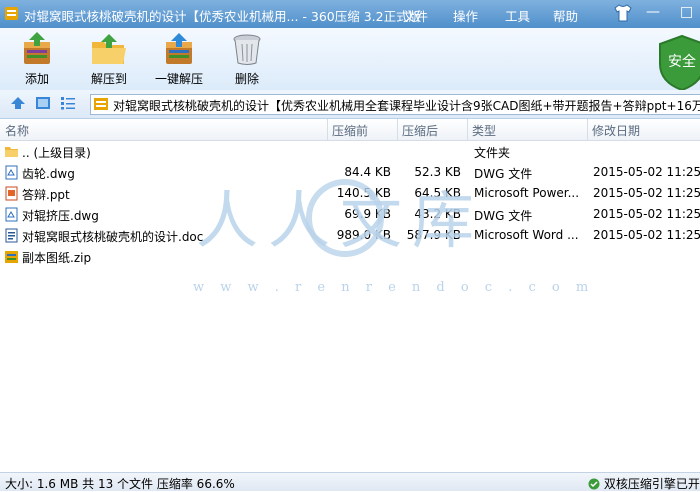 This screenshot has width=700, height=492. Describe the element at coordinates (350, 256) in the screenshot. I see `file-row: 副本图纸.zip` at that location.